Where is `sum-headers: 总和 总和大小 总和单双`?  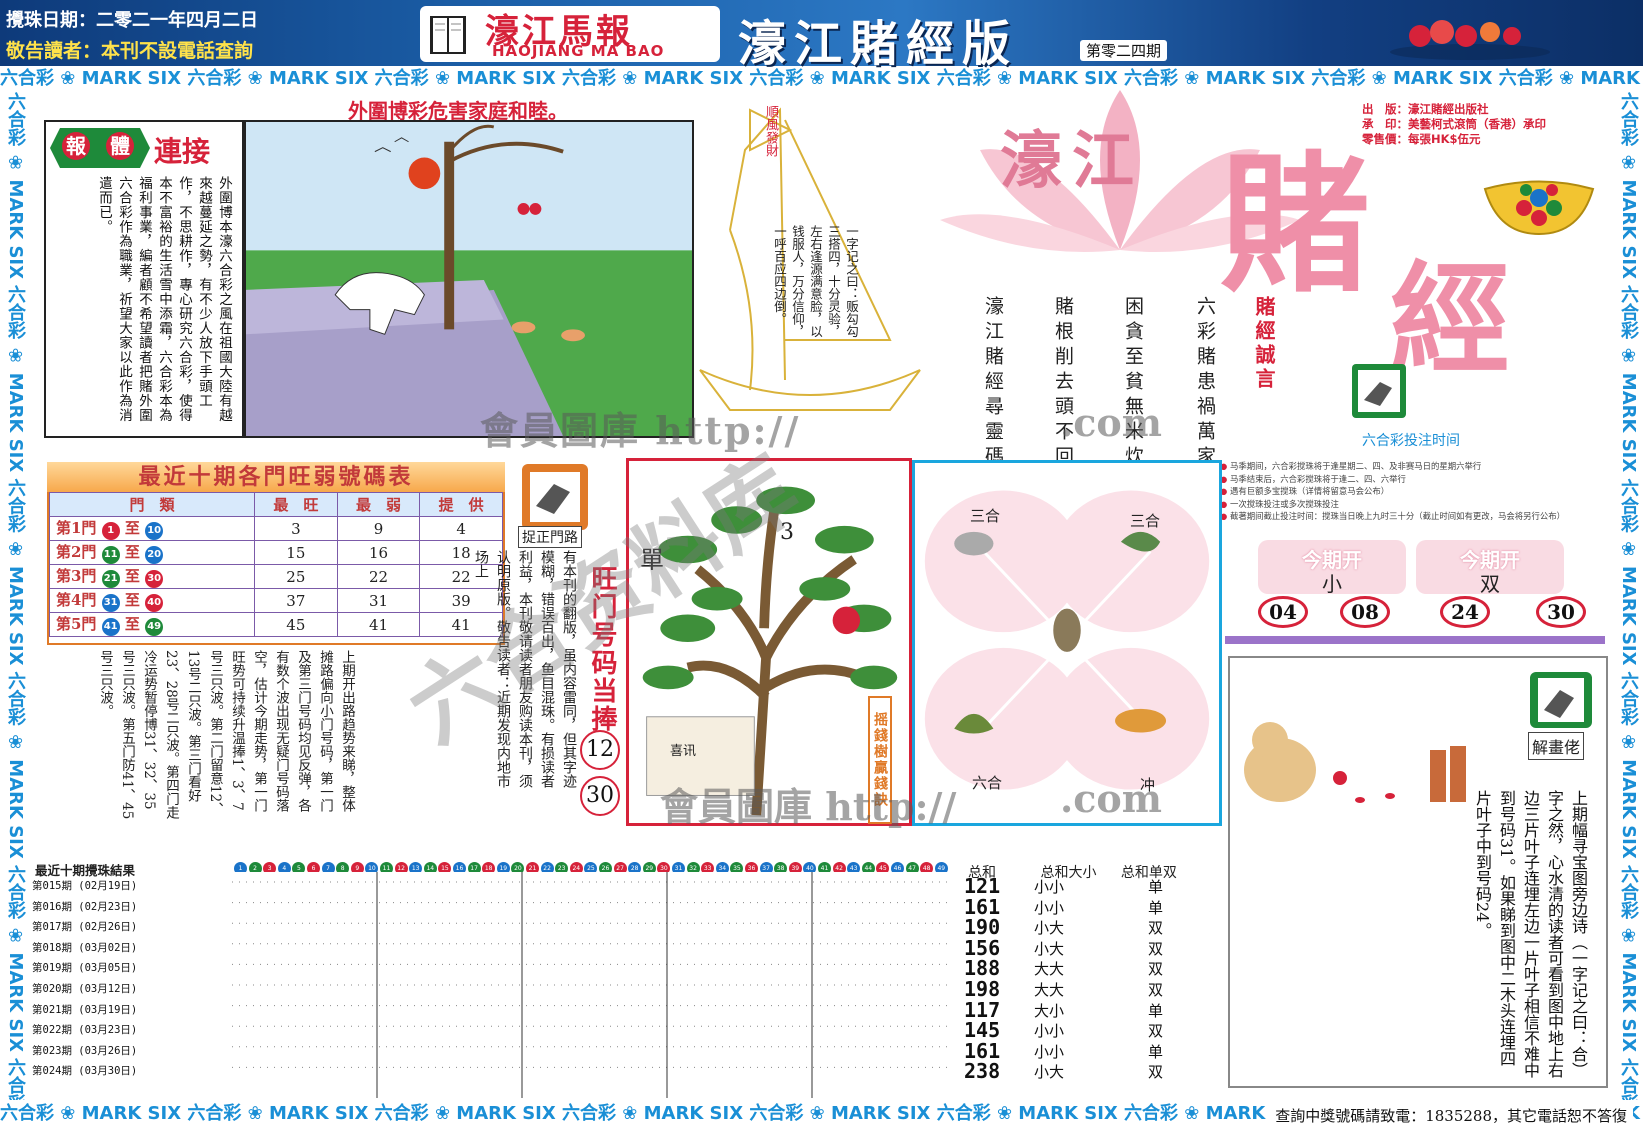
sum-headers: 总和 总和大小 总和单双 is located at coordinates (1072, 872).